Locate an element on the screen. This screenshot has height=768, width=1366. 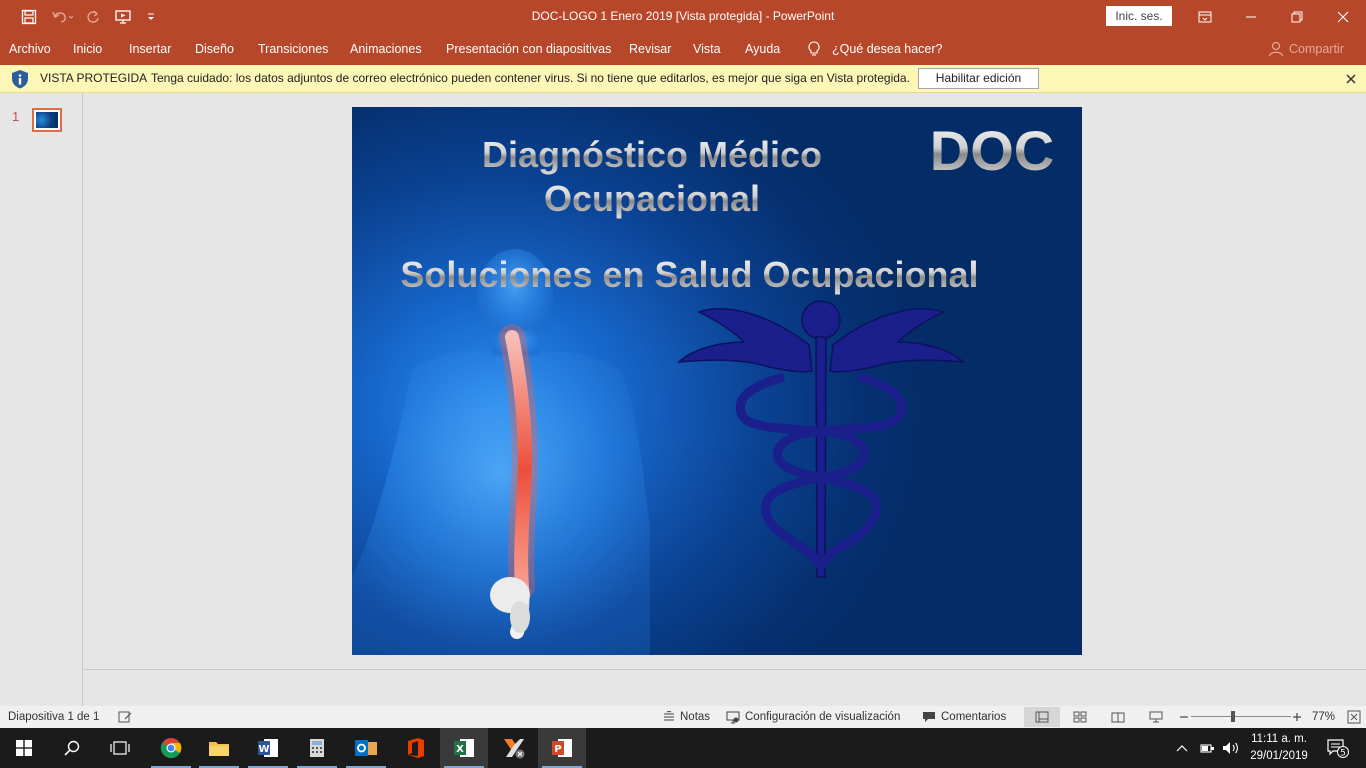
notes-button: Notas is located at coordinates (686, 717).